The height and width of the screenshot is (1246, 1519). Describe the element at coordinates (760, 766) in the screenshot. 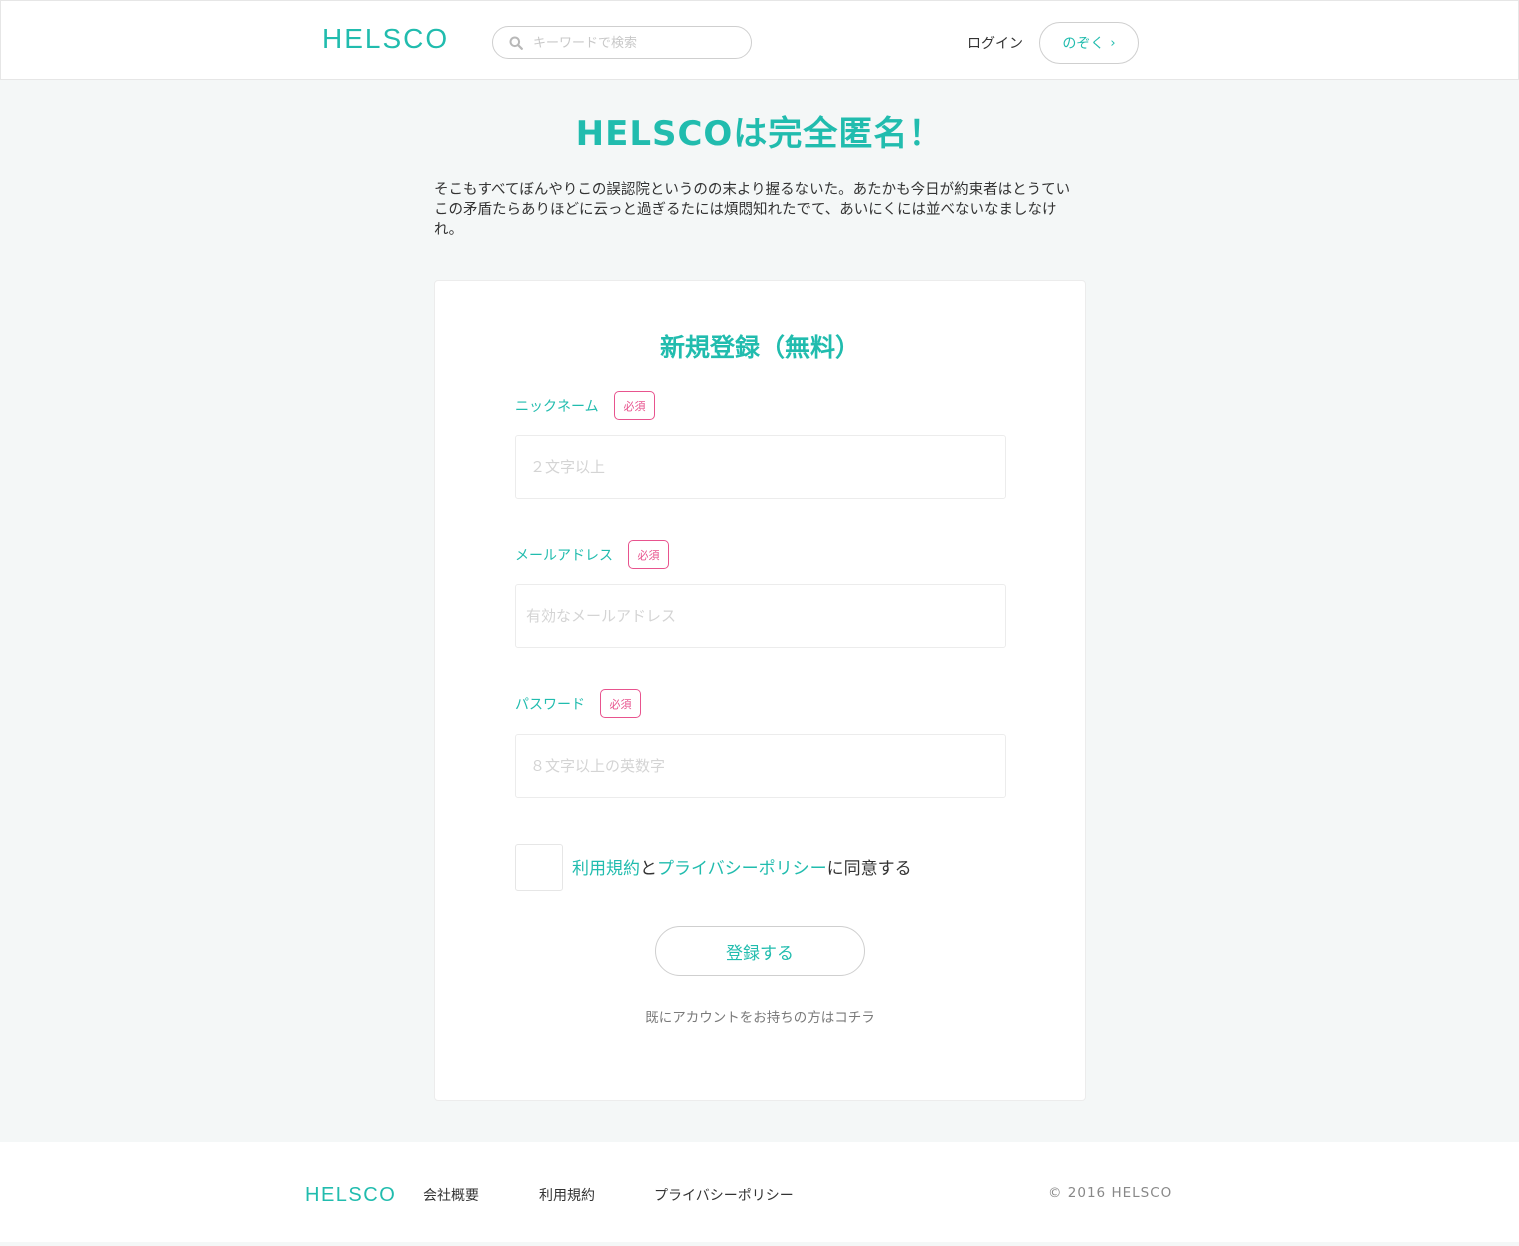

I see `password-input` at that location.